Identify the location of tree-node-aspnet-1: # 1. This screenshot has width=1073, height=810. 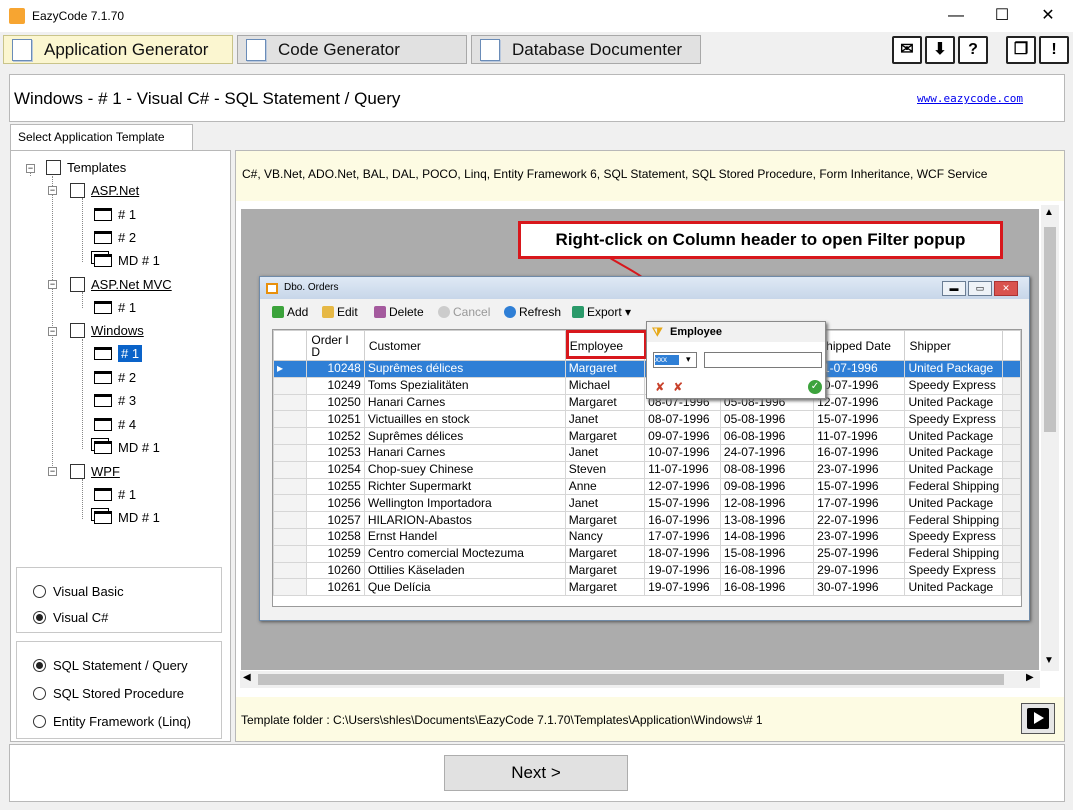
(115, 214).